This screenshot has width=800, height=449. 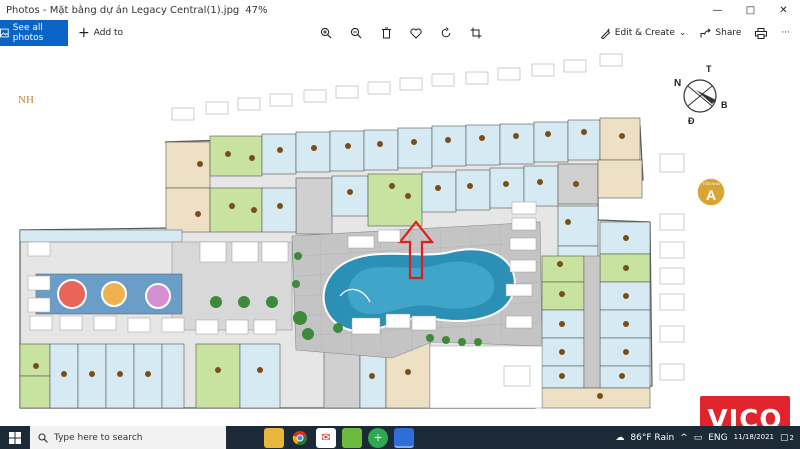 What do you see at coordinates (684, 438) in the screenshot?
I see `chevron-up-icon: ^` at bounding box center [684, 438].